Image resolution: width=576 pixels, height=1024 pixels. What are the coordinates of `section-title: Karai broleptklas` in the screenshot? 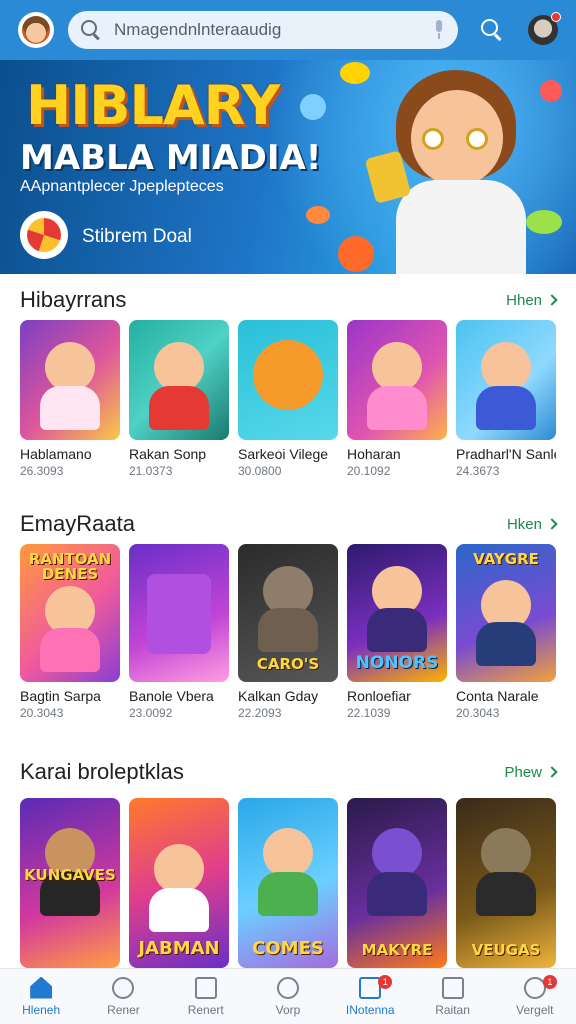 It's located at (102, 771).